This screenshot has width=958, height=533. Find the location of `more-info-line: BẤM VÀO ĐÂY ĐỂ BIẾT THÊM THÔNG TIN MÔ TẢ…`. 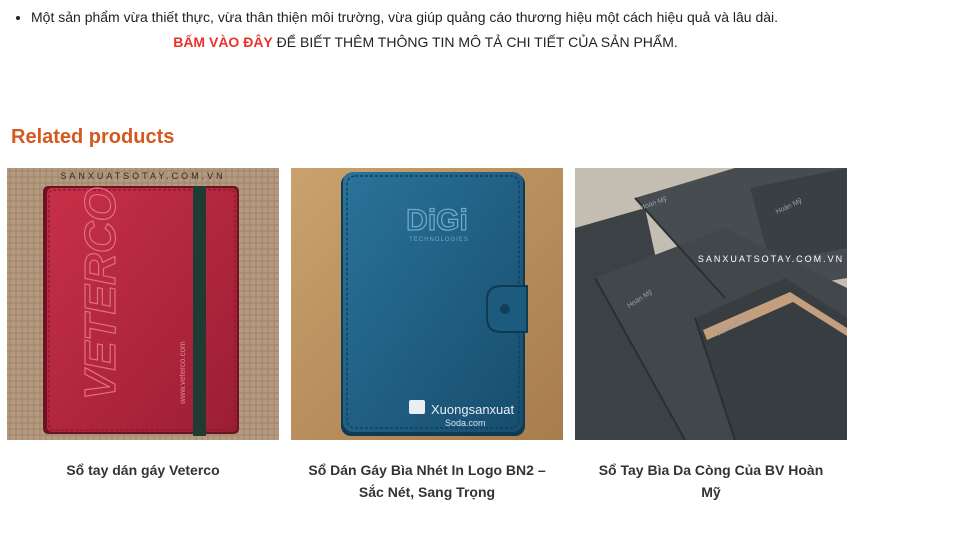

more-info-line: BẤM VÀO ĐÂY ĐỂ BIẾT THÊM THÔNG TIN MÔ TẢ… is located at coordinates (425, 42).